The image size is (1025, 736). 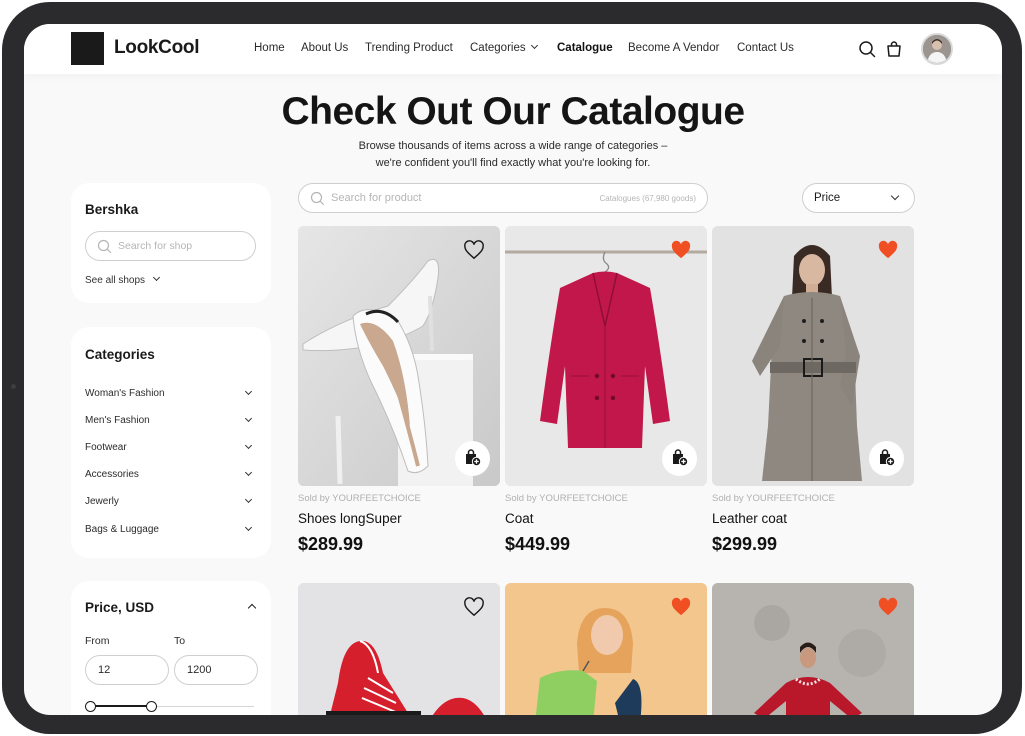 I want to click on category-item-mens-fashion: Men's Fashion, so click(x=170, y=420).